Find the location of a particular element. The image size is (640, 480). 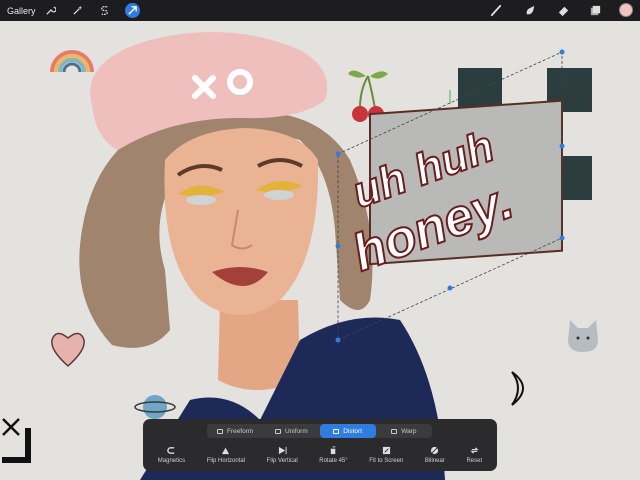

layers-icon is located at coordinates (595, 10).